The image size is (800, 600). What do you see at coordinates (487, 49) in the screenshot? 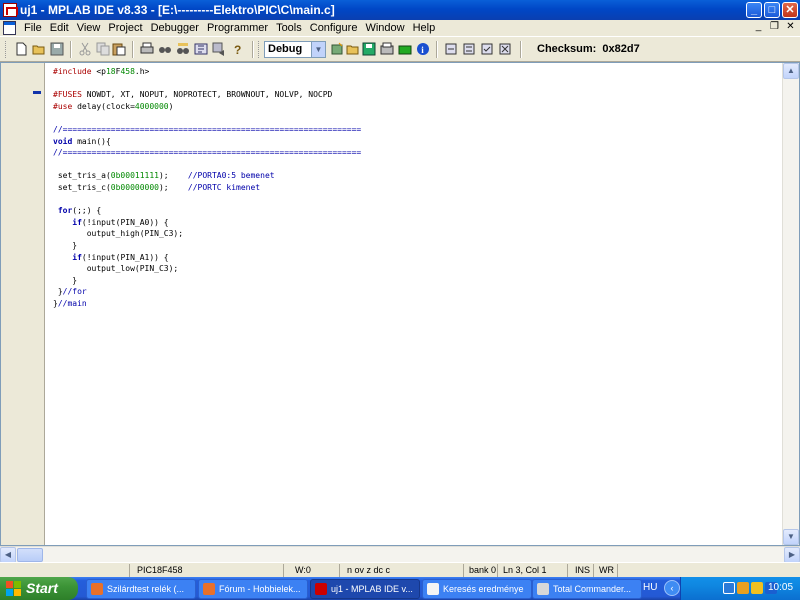
I see `verify-device-icon` at bounding box center [487, 49].